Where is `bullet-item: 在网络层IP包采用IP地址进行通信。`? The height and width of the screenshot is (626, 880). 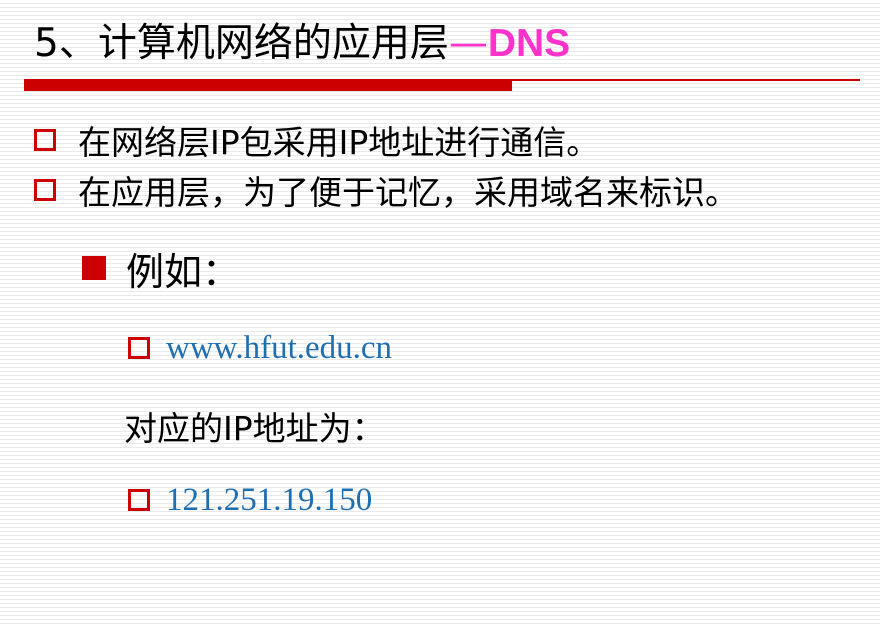 bullet-item: 在网络层IP包采用IP地址进行通信。 is located at coordinates (316, 140).